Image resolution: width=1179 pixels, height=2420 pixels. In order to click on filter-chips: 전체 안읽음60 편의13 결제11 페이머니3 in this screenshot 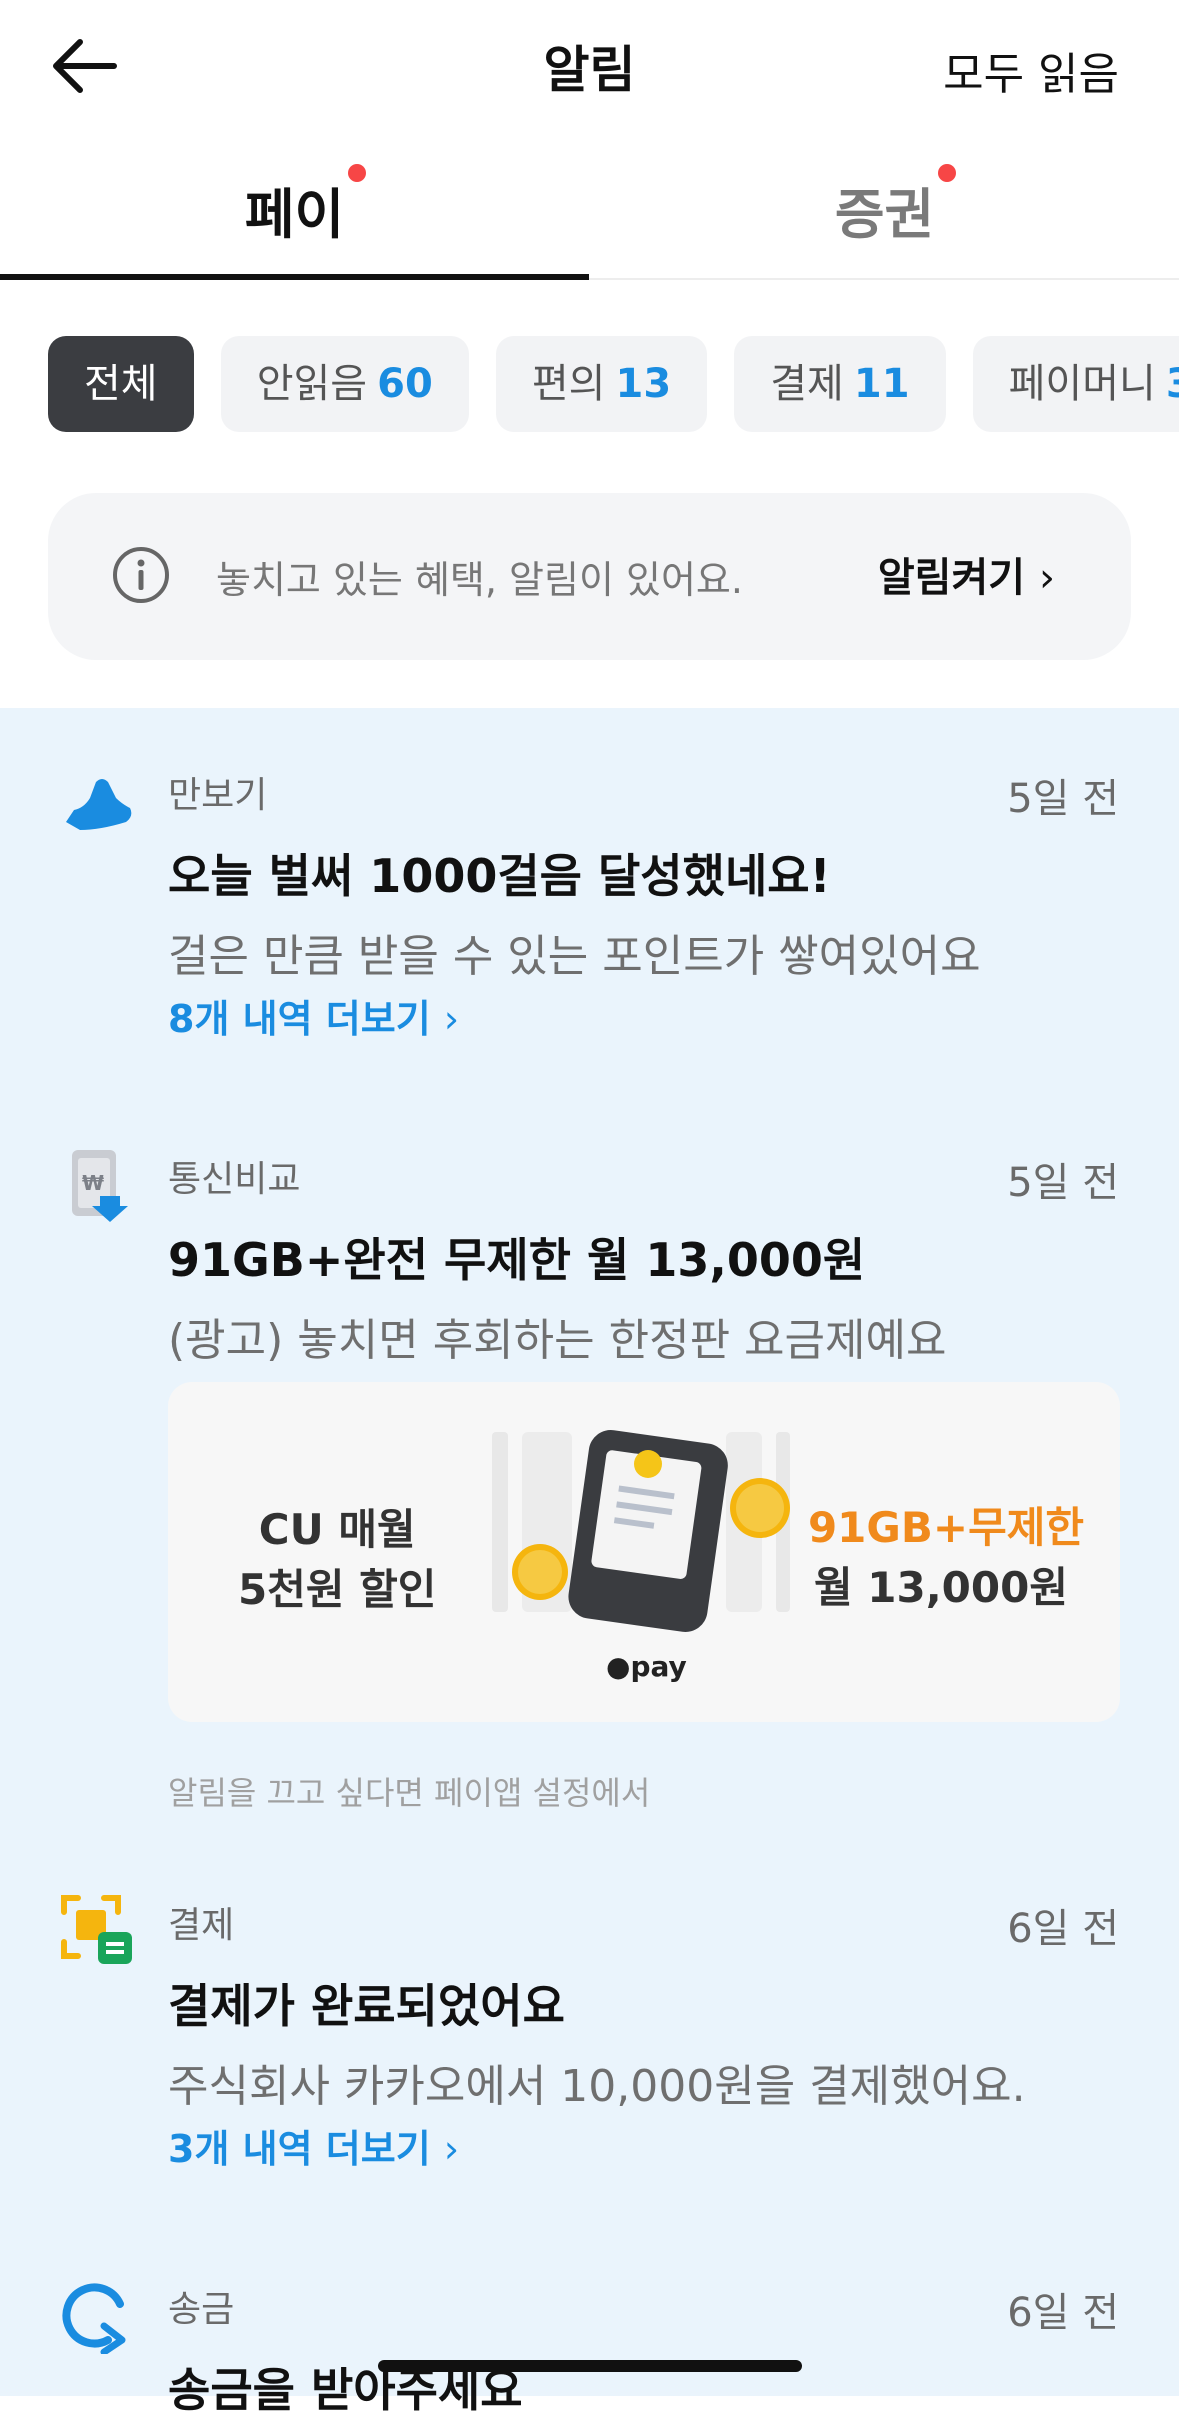, I will do `click(613, 384)`.